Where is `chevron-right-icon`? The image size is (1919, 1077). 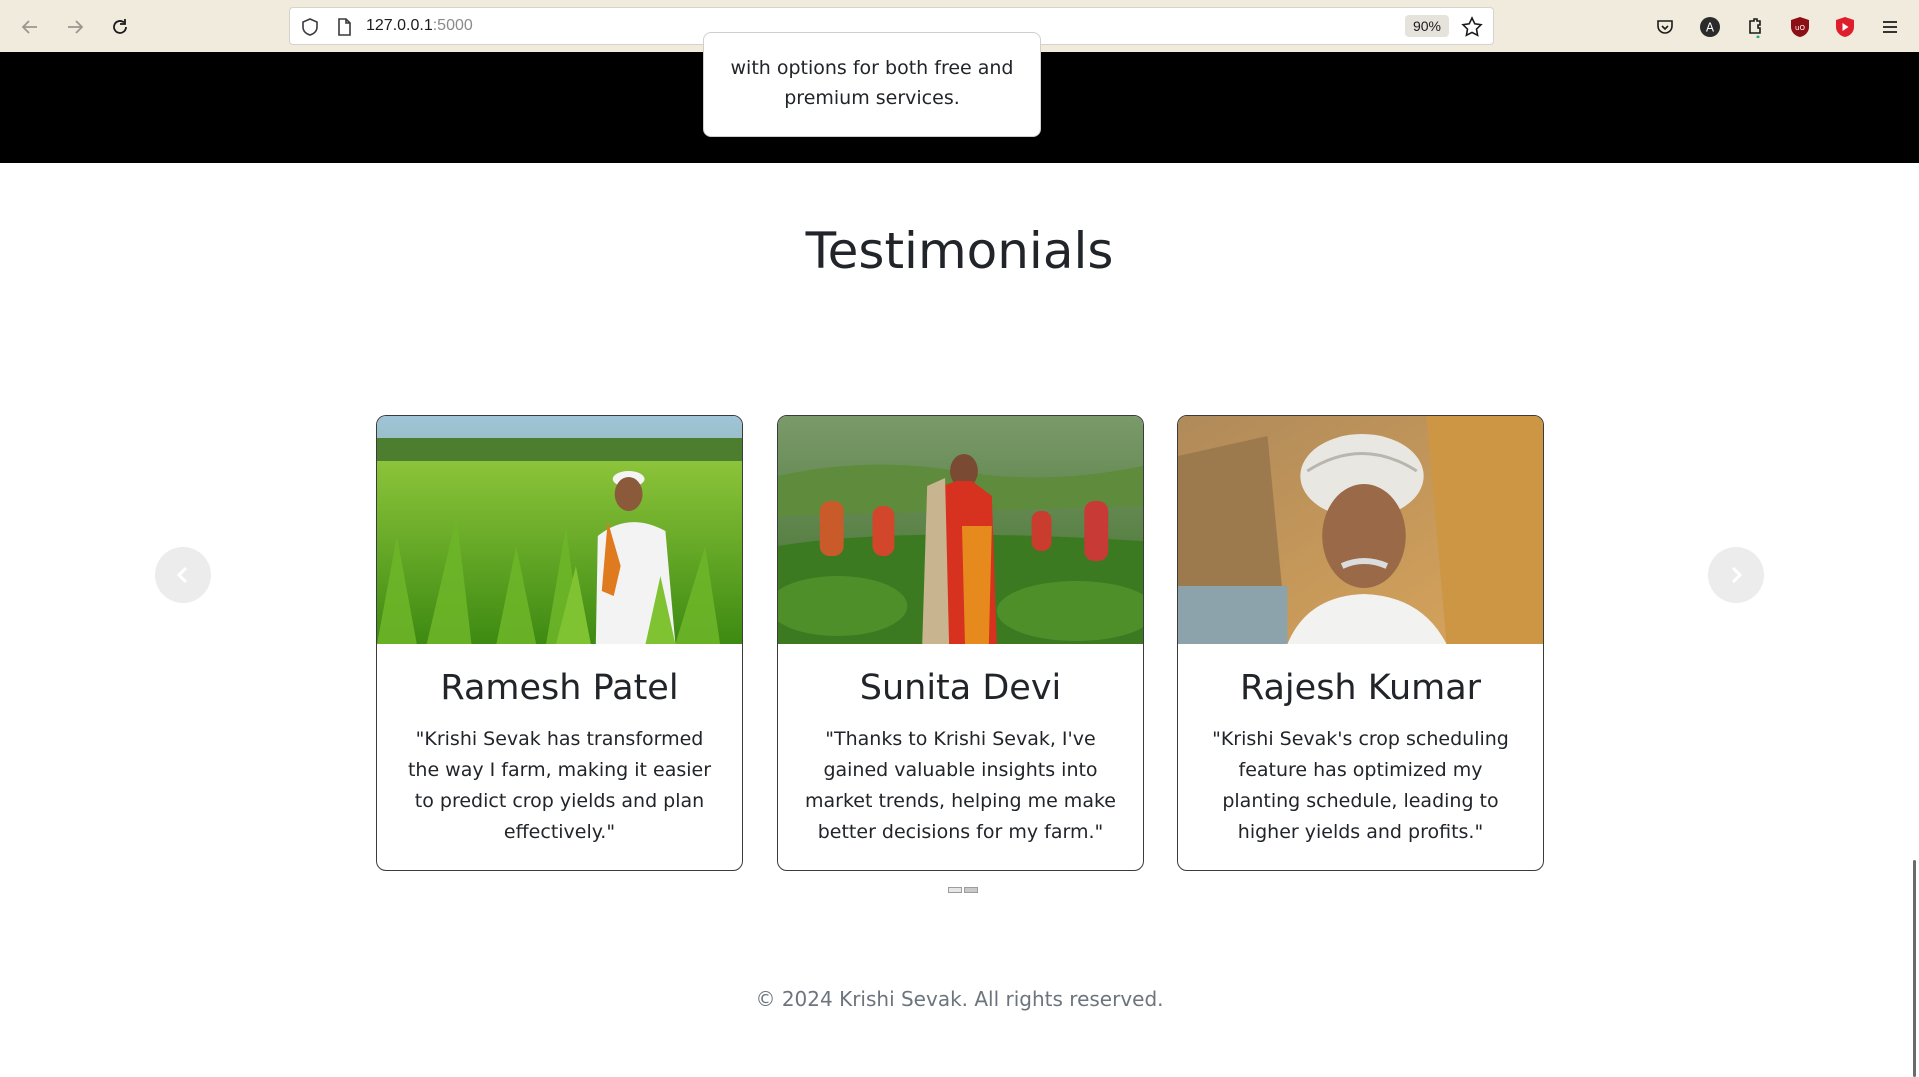 chevron-right-icon is located at coordinates (1737, 575).